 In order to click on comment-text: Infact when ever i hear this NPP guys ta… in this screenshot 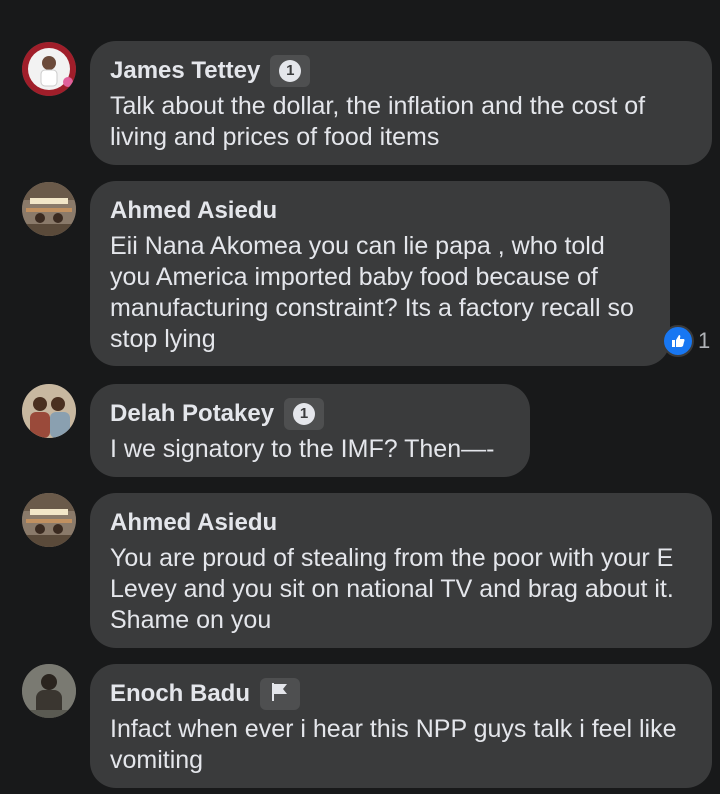, I will do `click(397, 744)`.